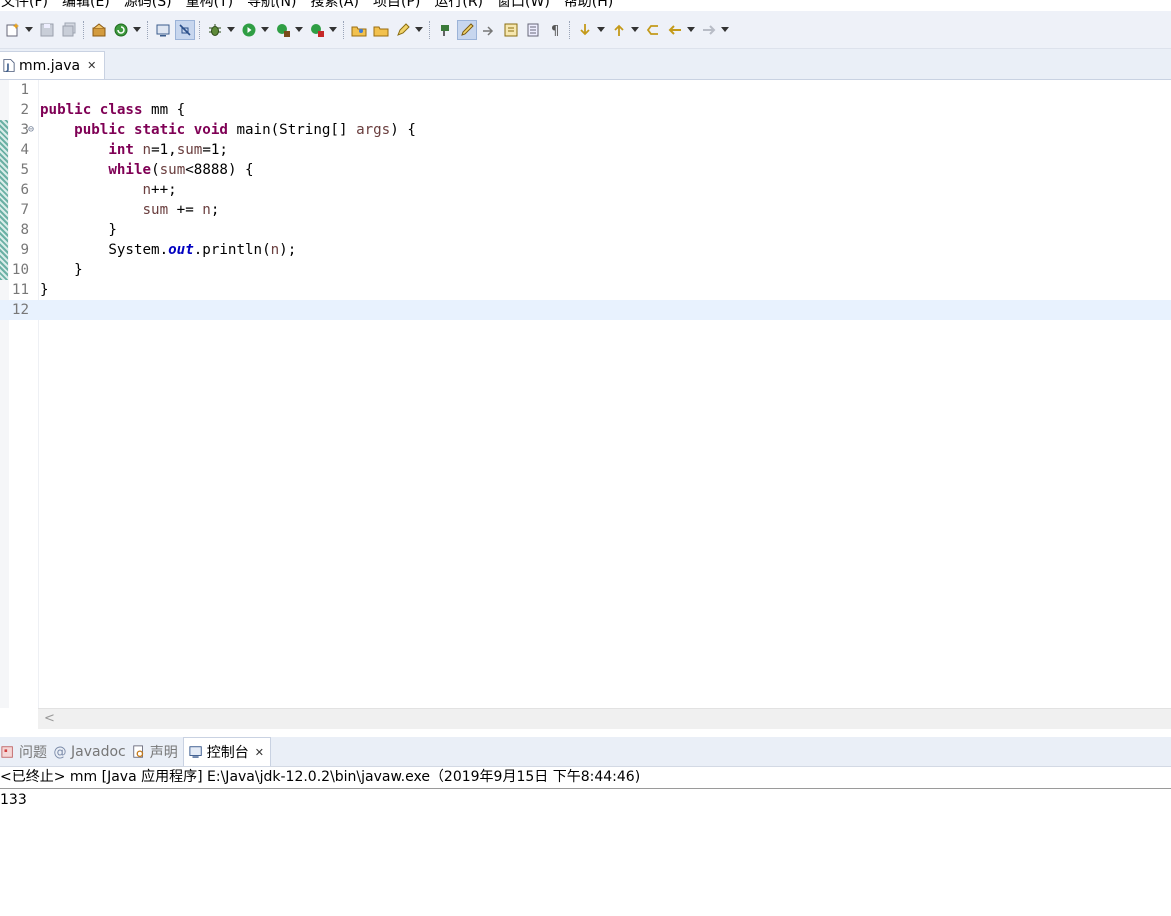 Image resolution: width=1171 pixels, height=916 pixels. What do you see at coordinates (381, 30) in the screenshot?
I see `open-folder-icon` at bounding box center [381, 30].